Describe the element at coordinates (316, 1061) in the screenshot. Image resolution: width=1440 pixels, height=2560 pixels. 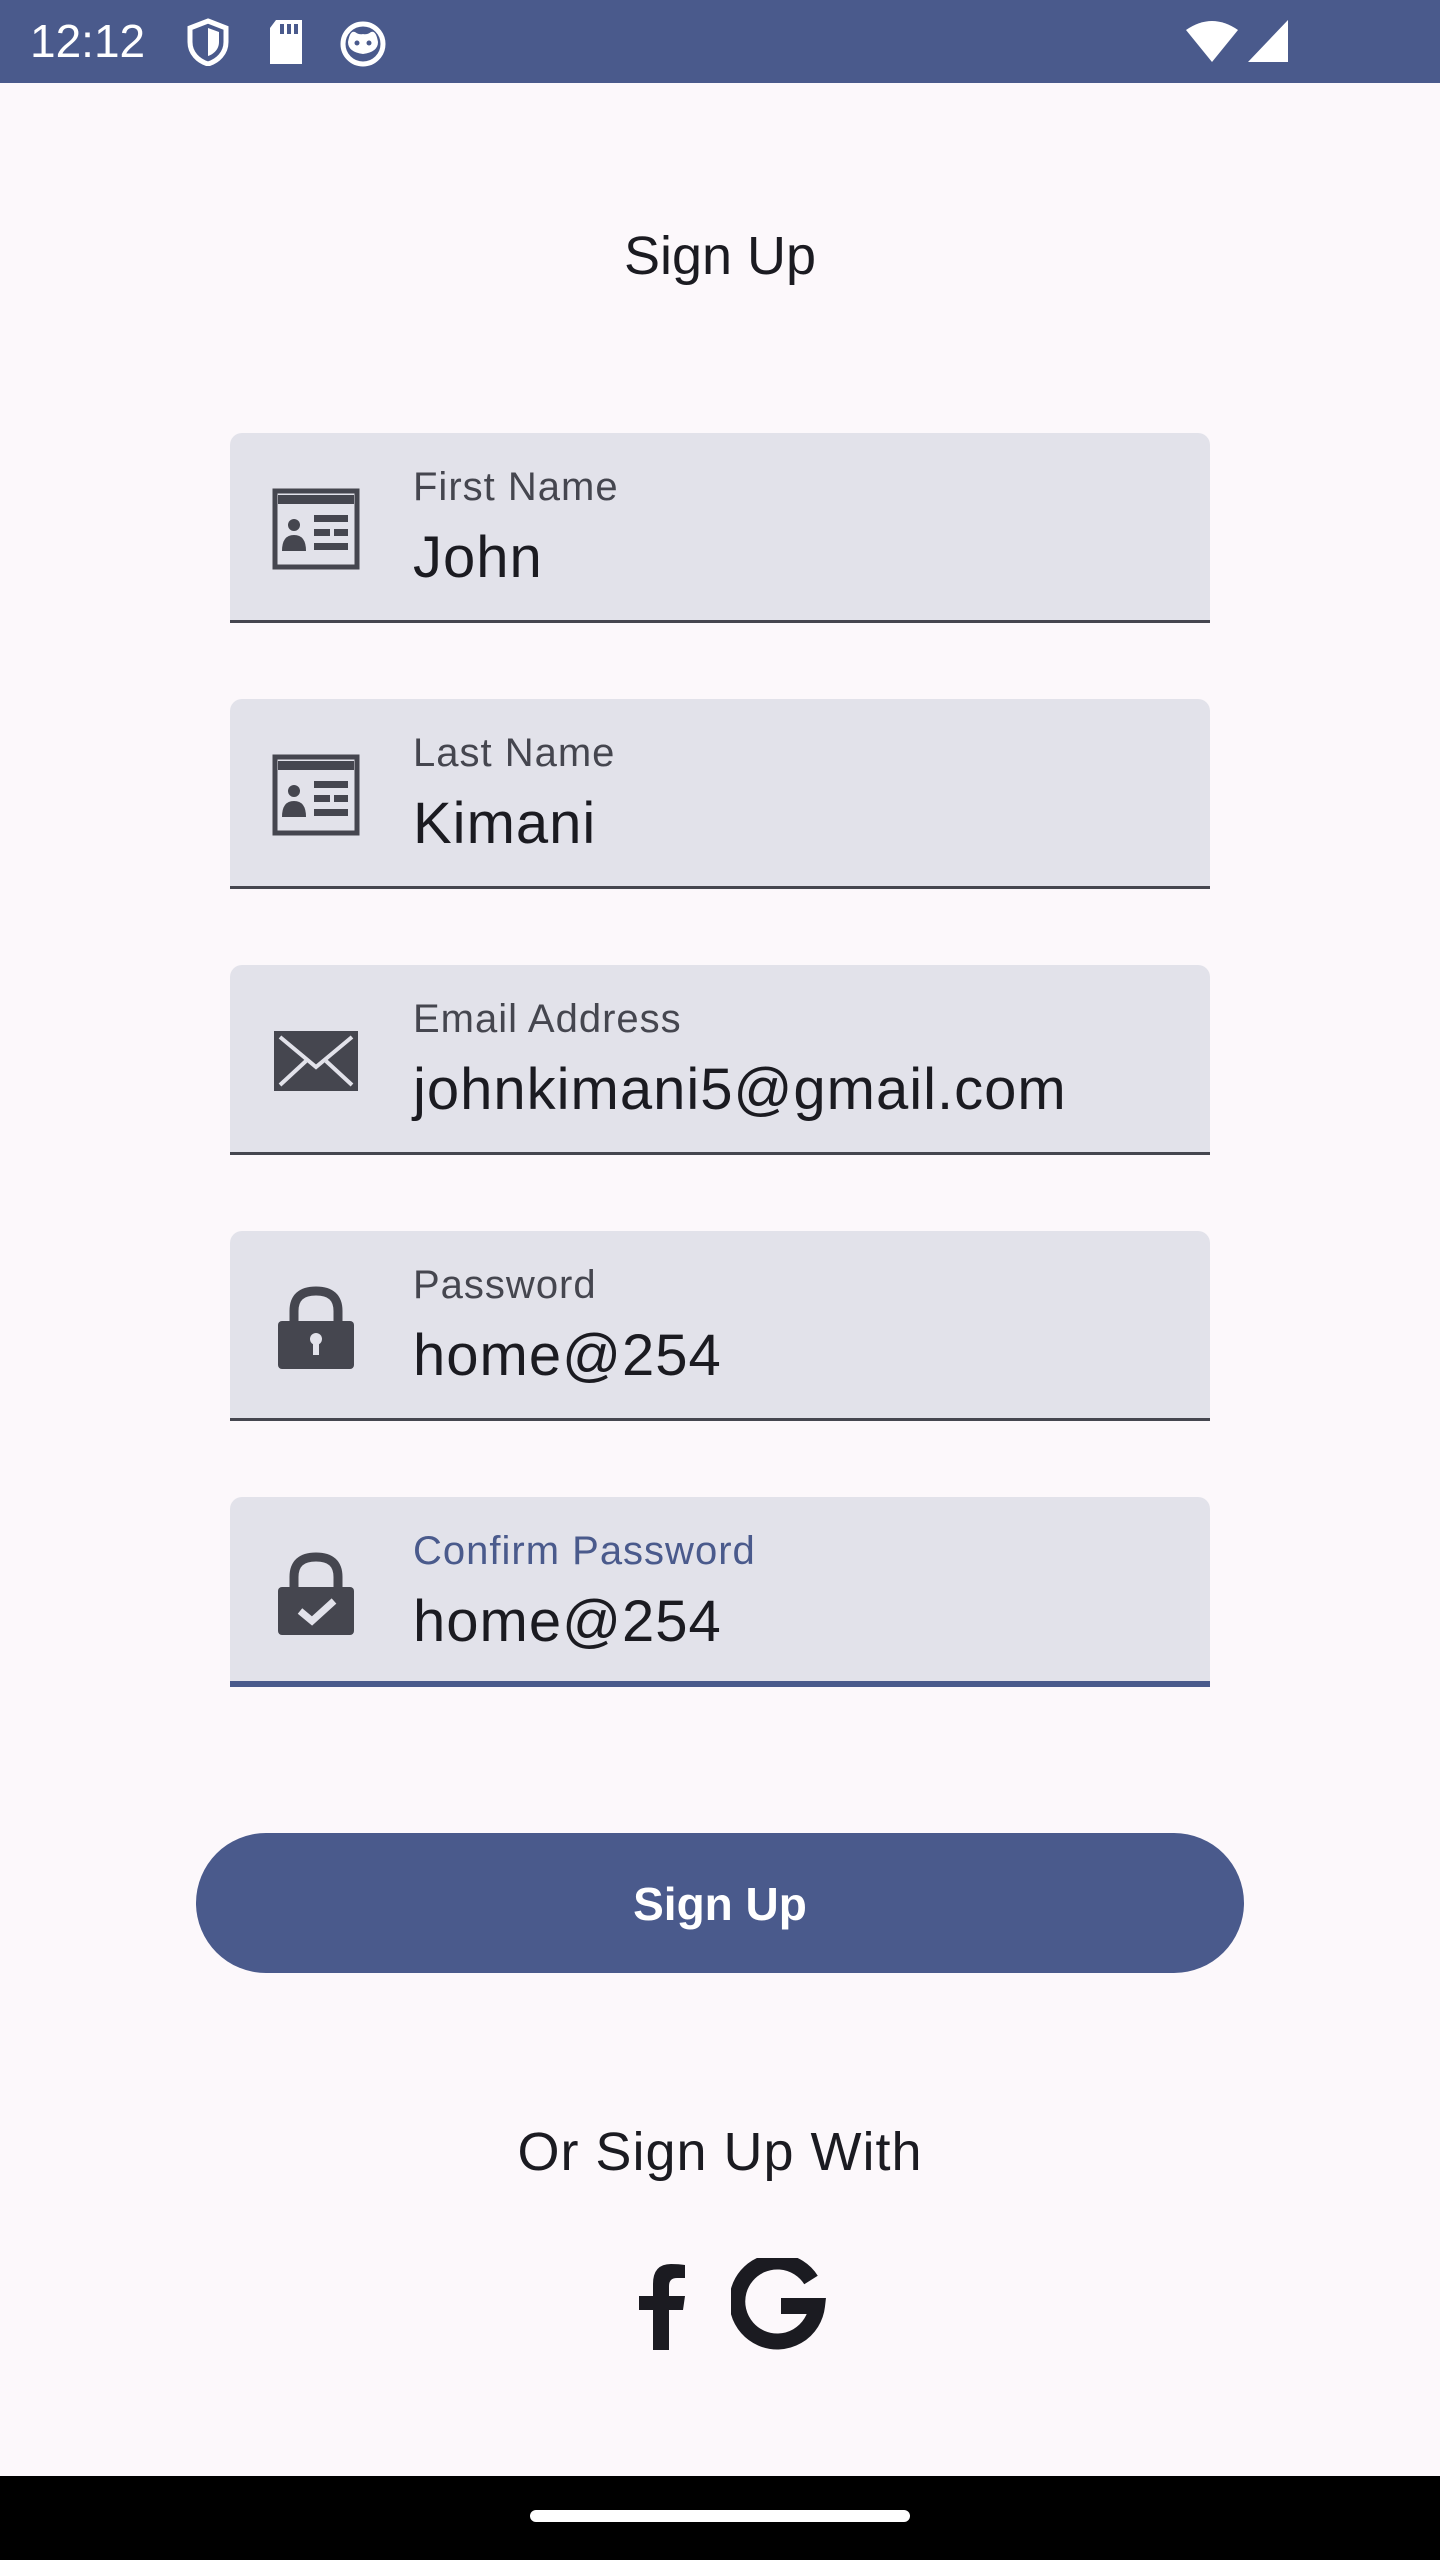
I see `envelope-icon` at that location.